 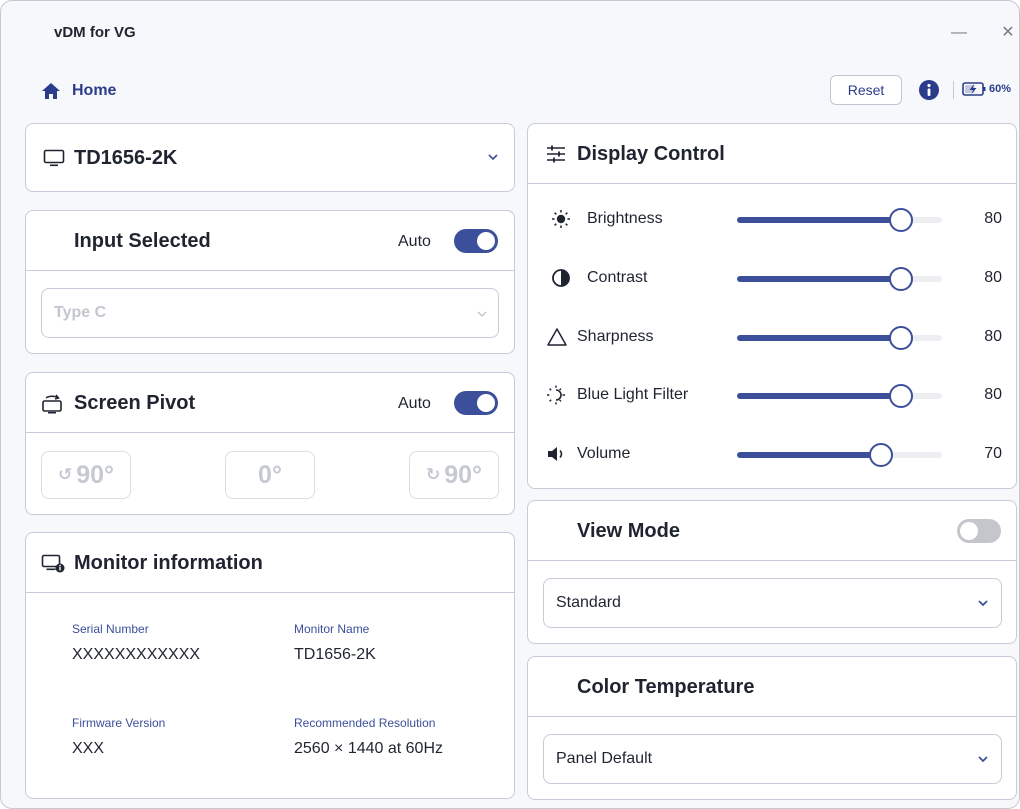 I want to click on sharpness-slider-handle, so click(x=901, y=338).